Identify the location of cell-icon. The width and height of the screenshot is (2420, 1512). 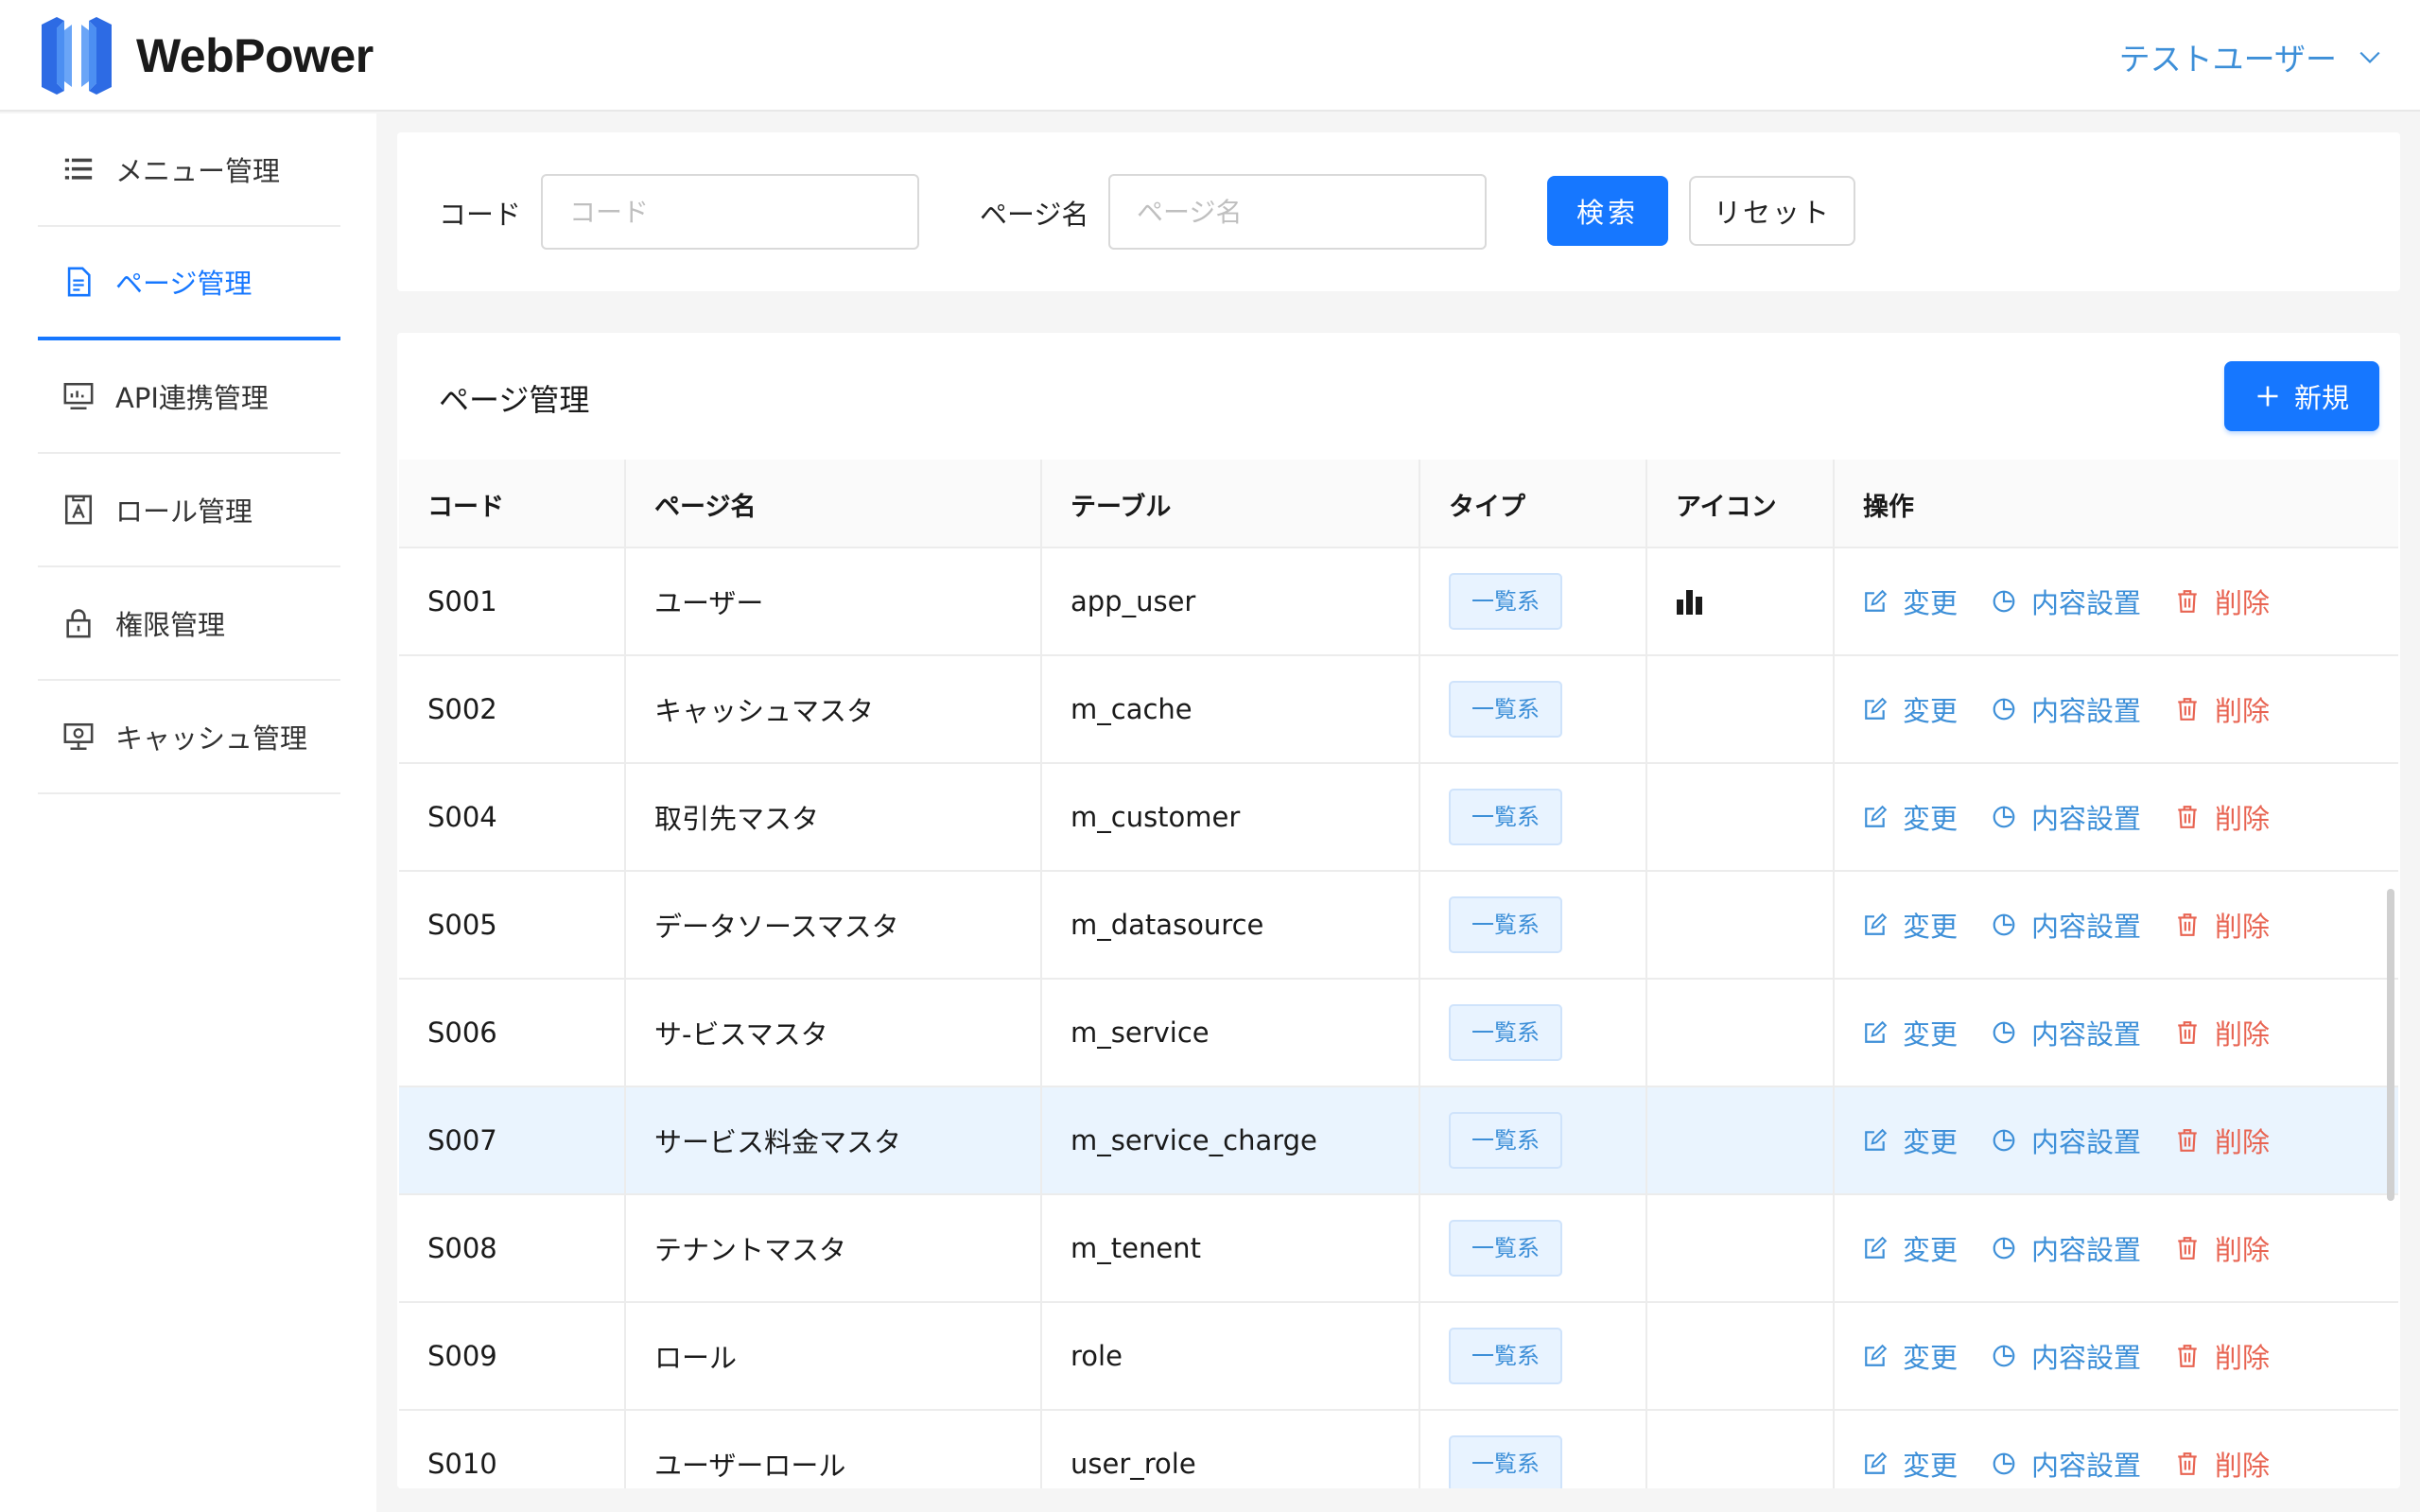
(1662, 1248).